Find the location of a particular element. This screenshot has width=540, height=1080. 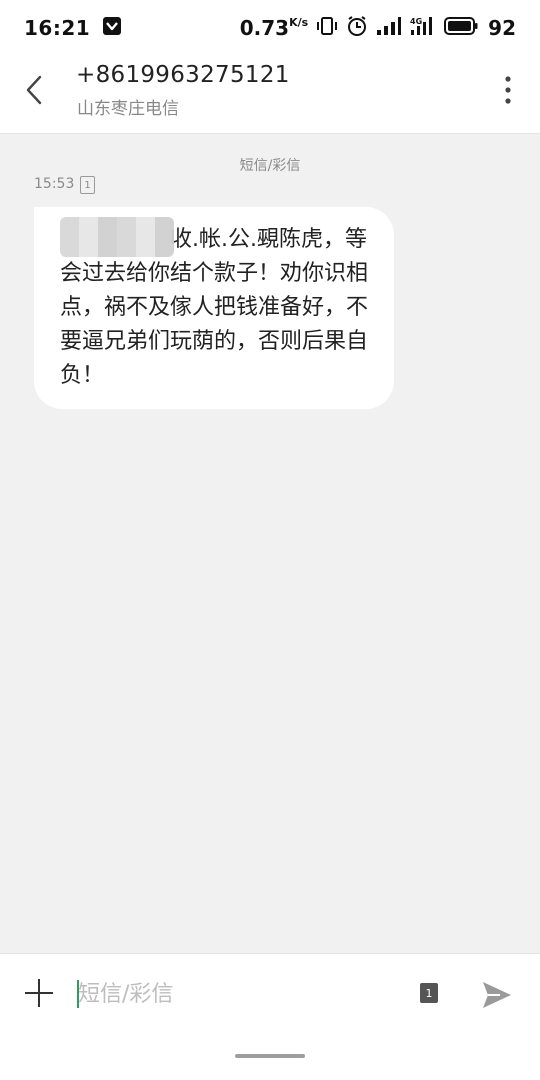

battery-icon is located at coordinates (461, 28).